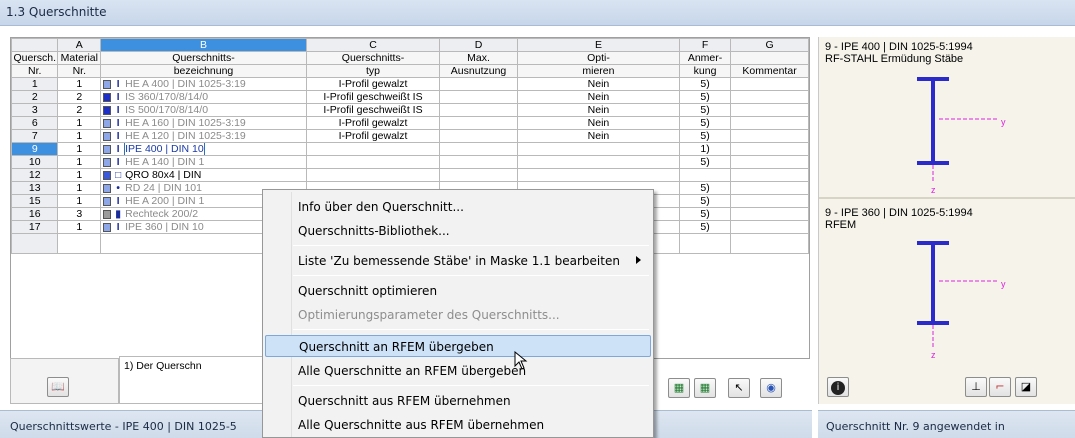 The height and width of the screenshot is (438, 1075). What do you see at coordinates (203, 110) in the screenshot?
I see `section-name-cell: I IS 500/170/8/14/0` at bounding box center [203, 110].